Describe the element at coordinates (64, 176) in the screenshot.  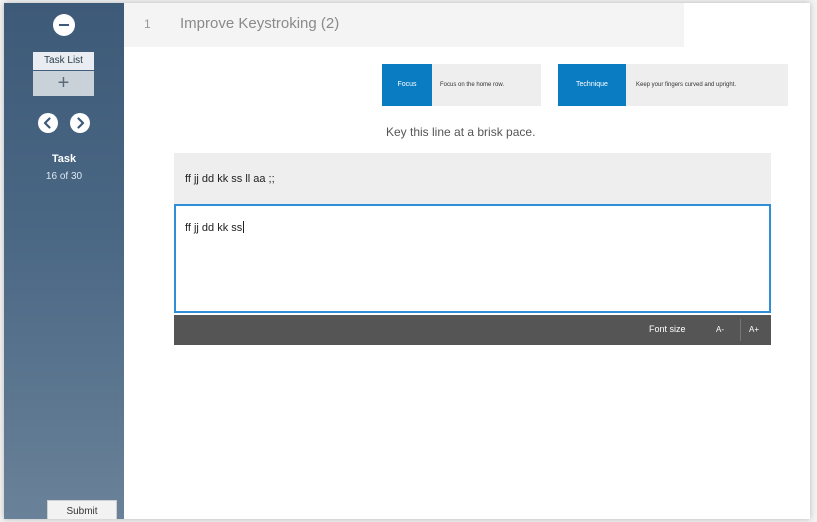
I see `task-progress: 16 of 30` at that location.